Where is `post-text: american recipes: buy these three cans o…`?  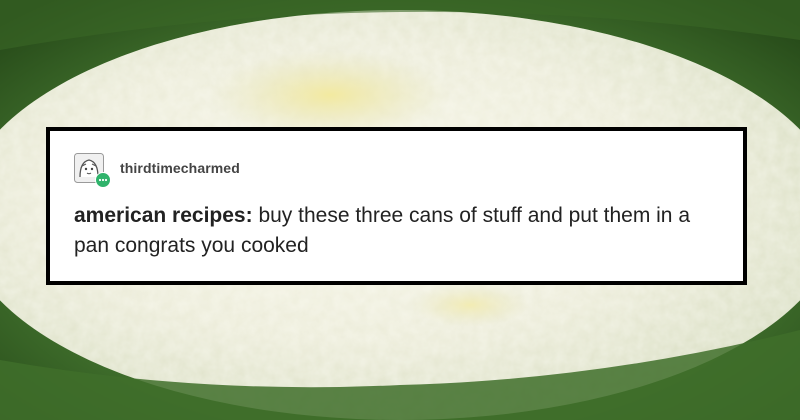
post-text: american recipes: buy these three cans o… is located at coordinates (399, 231).